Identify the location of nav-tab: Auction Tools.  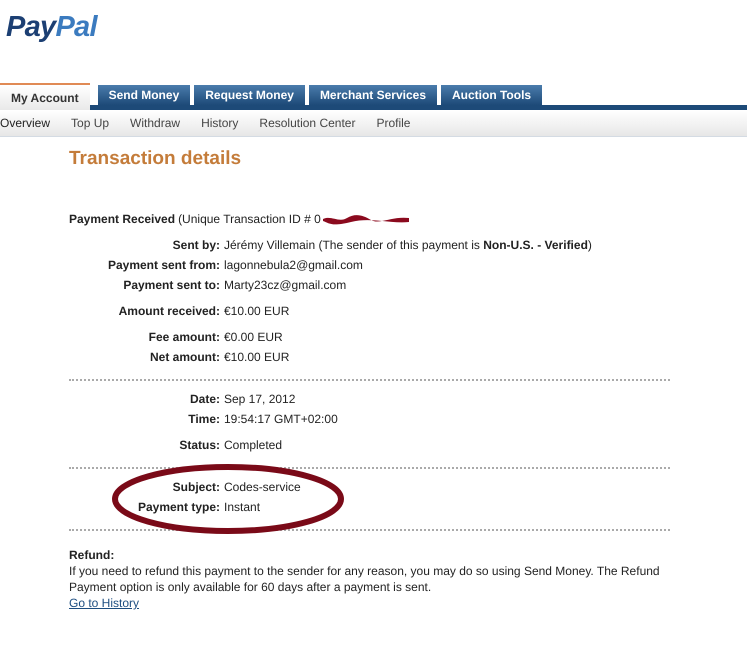
(491, 95).